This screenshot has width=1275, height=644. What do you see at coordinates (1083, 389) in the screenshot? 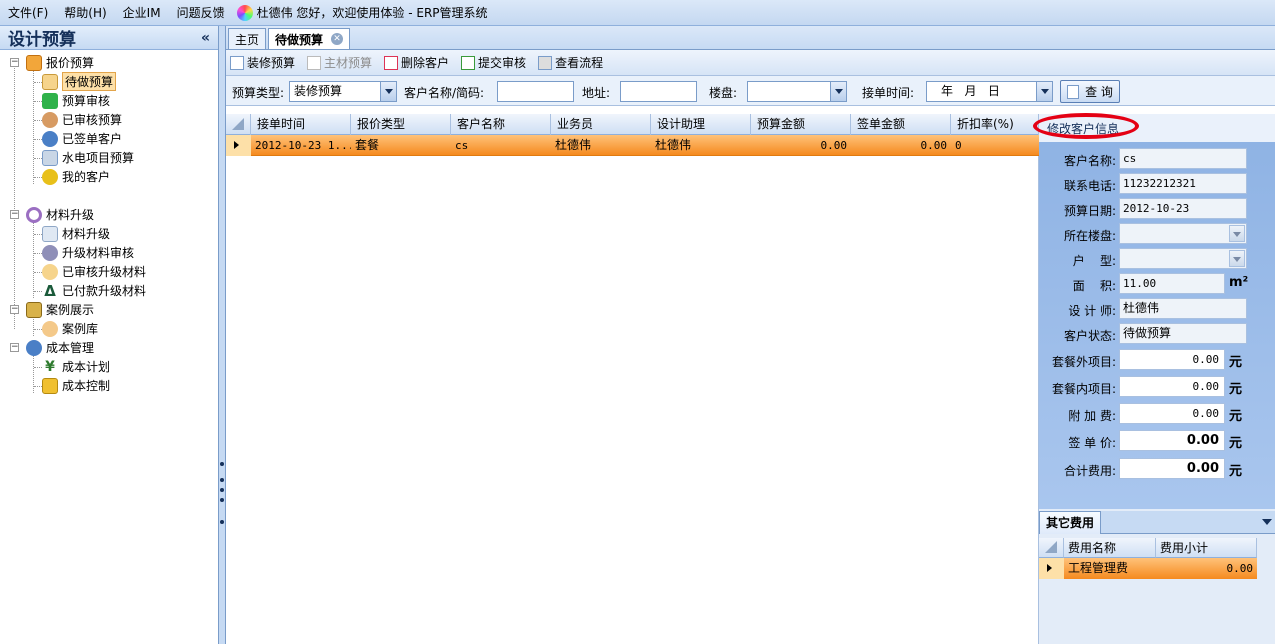
I see `field-label: 套餐内项目:` at bounding box center [1083, 389].